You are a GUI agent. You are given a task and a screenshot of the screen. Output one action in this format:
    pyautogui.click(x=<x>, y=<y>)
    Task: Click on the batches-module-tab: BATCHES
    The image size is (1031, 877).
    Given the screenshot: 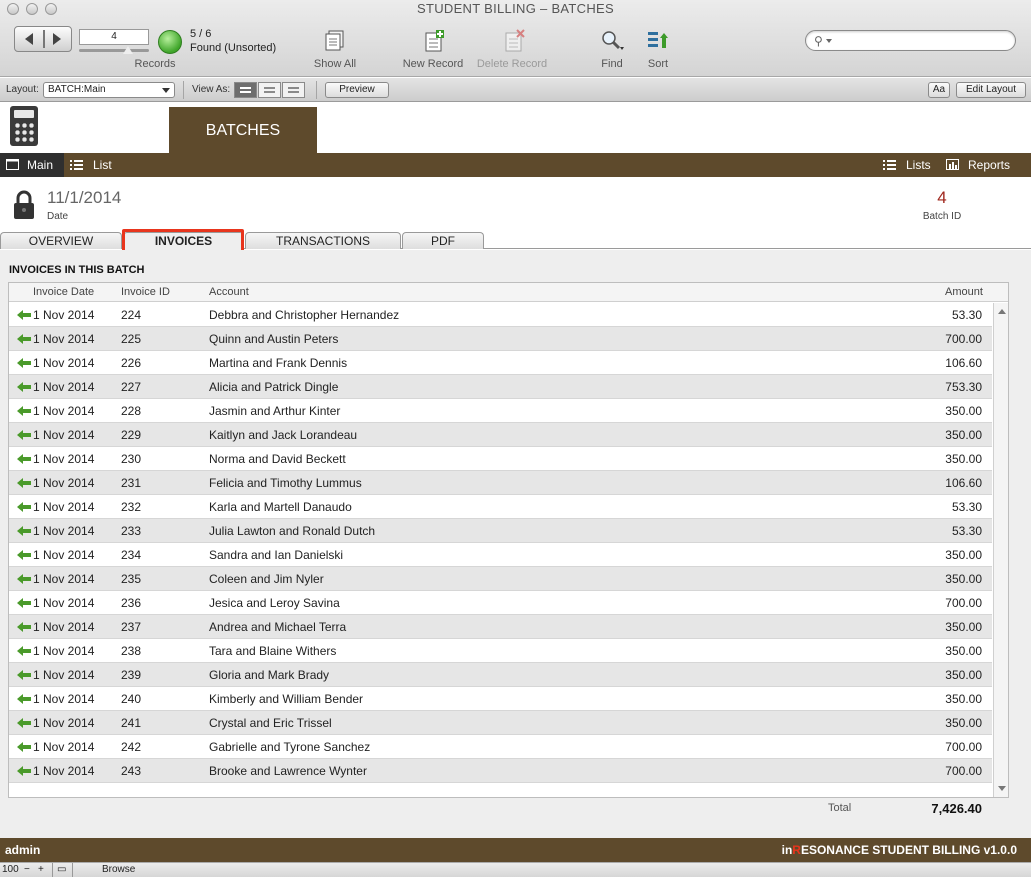 What is the action you would take?
    pyautogui.click(x=243, y=130)
    